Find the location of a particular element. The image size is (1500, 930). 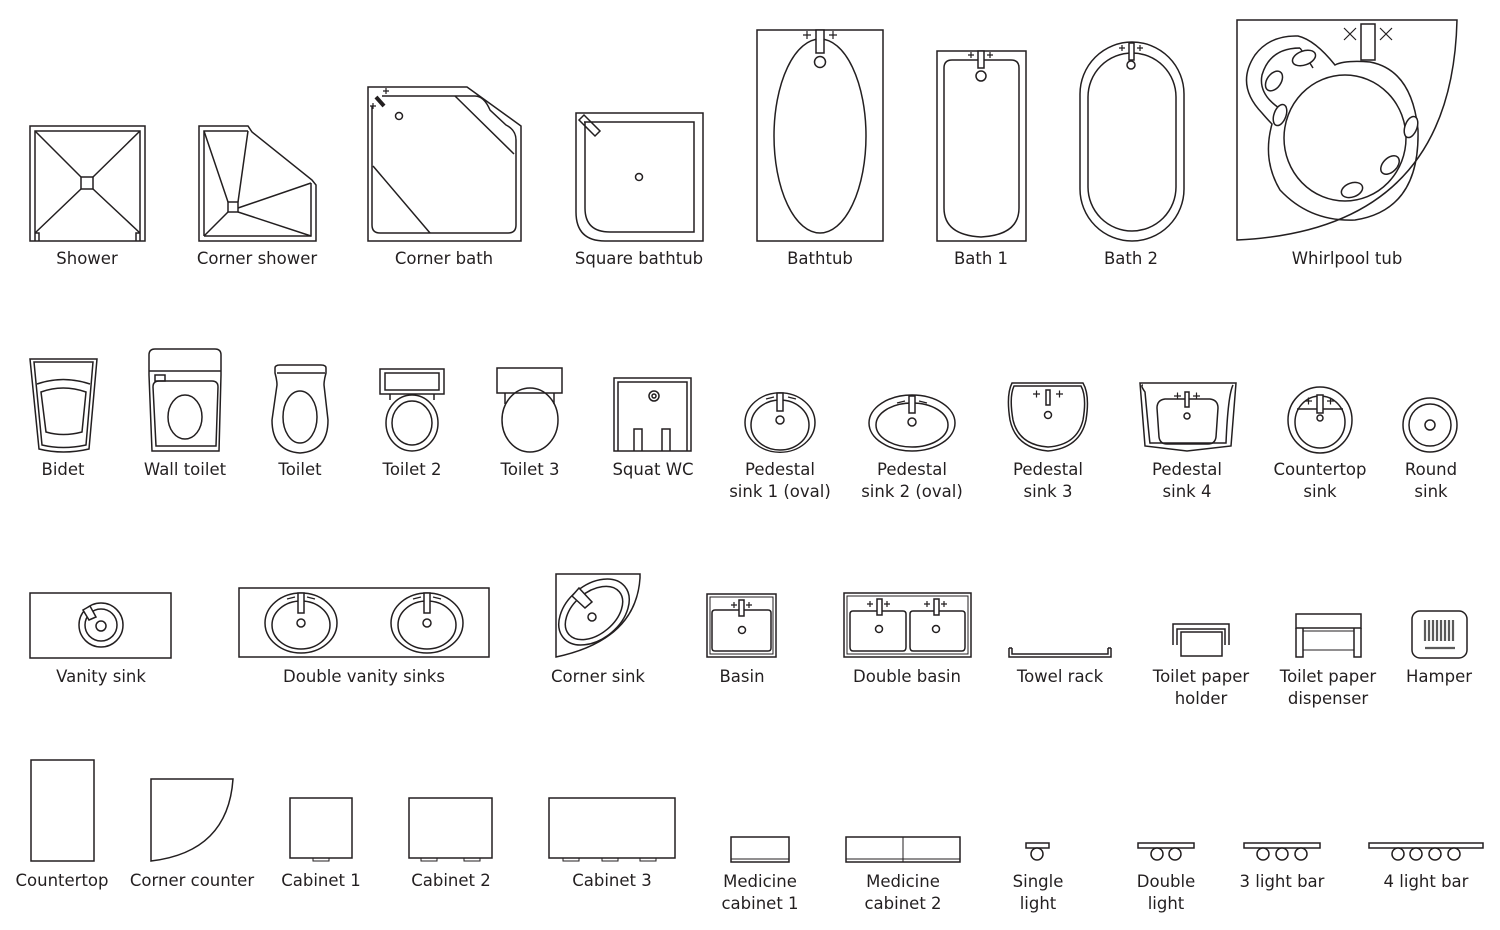

label-corner-sink: Corner sink is located at coordinates (598, 676).